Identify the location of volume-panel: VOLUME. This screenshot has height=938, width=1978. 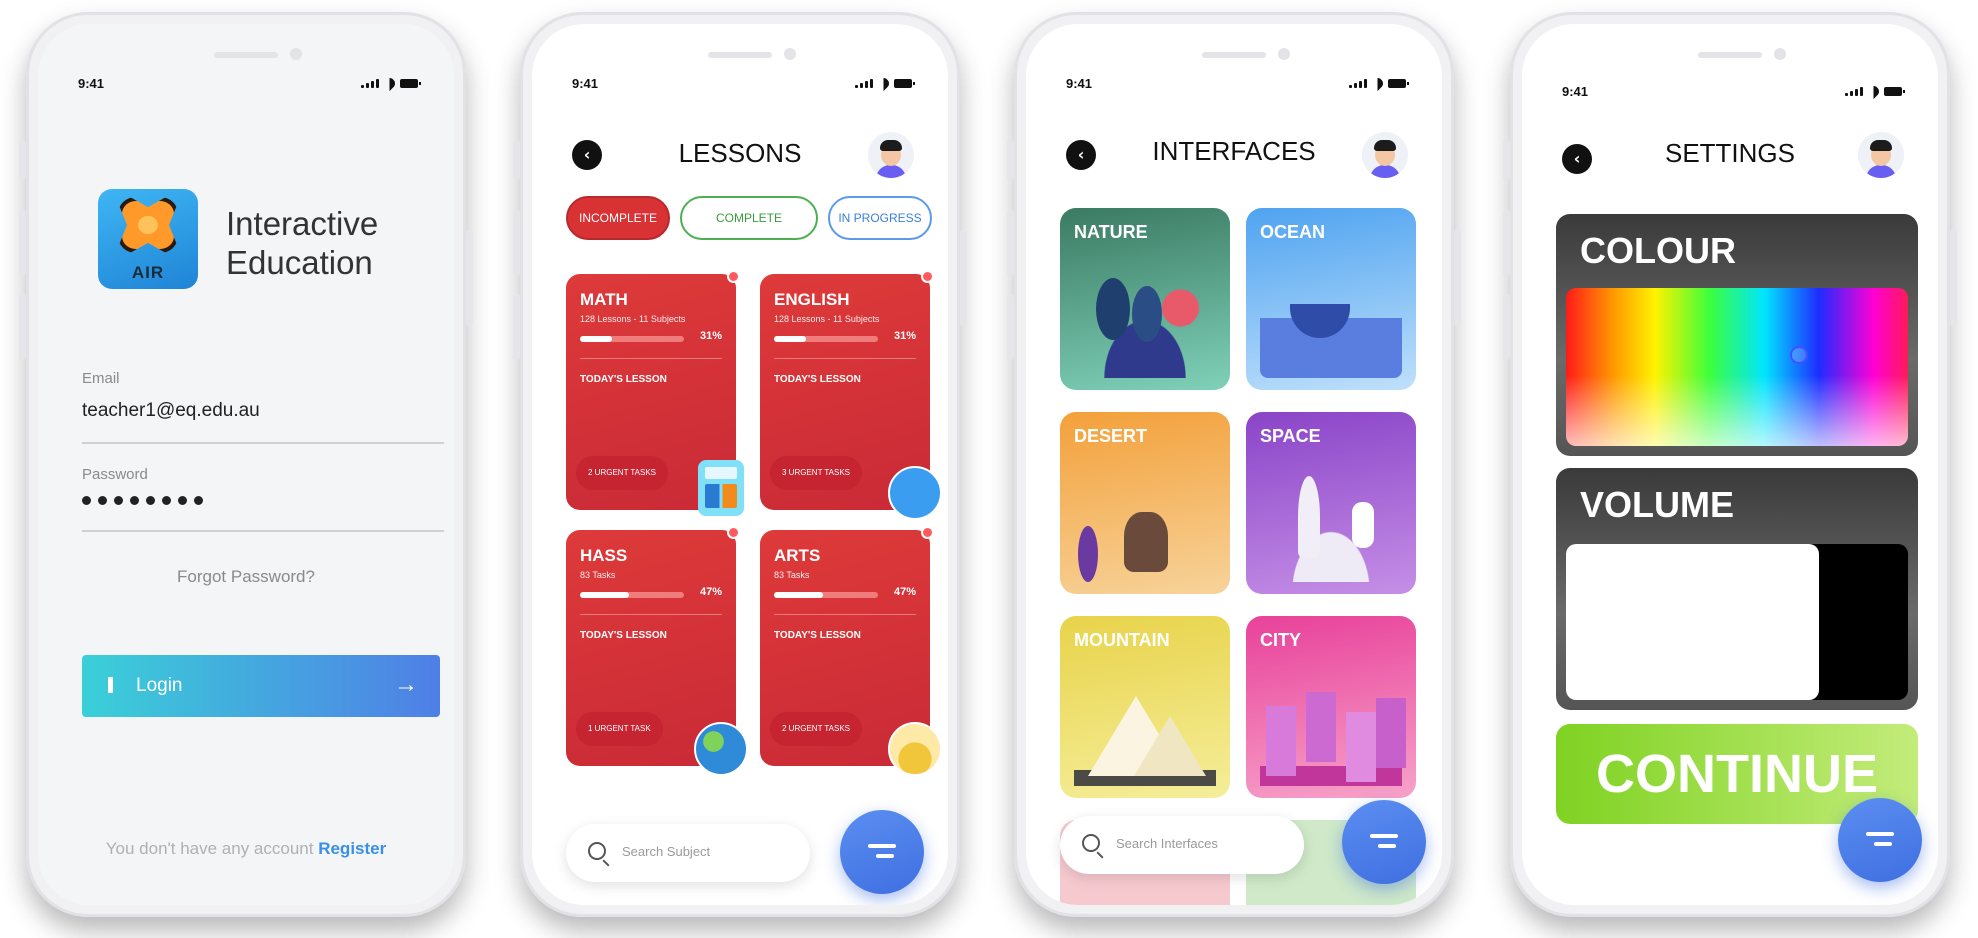
(1737, 589).